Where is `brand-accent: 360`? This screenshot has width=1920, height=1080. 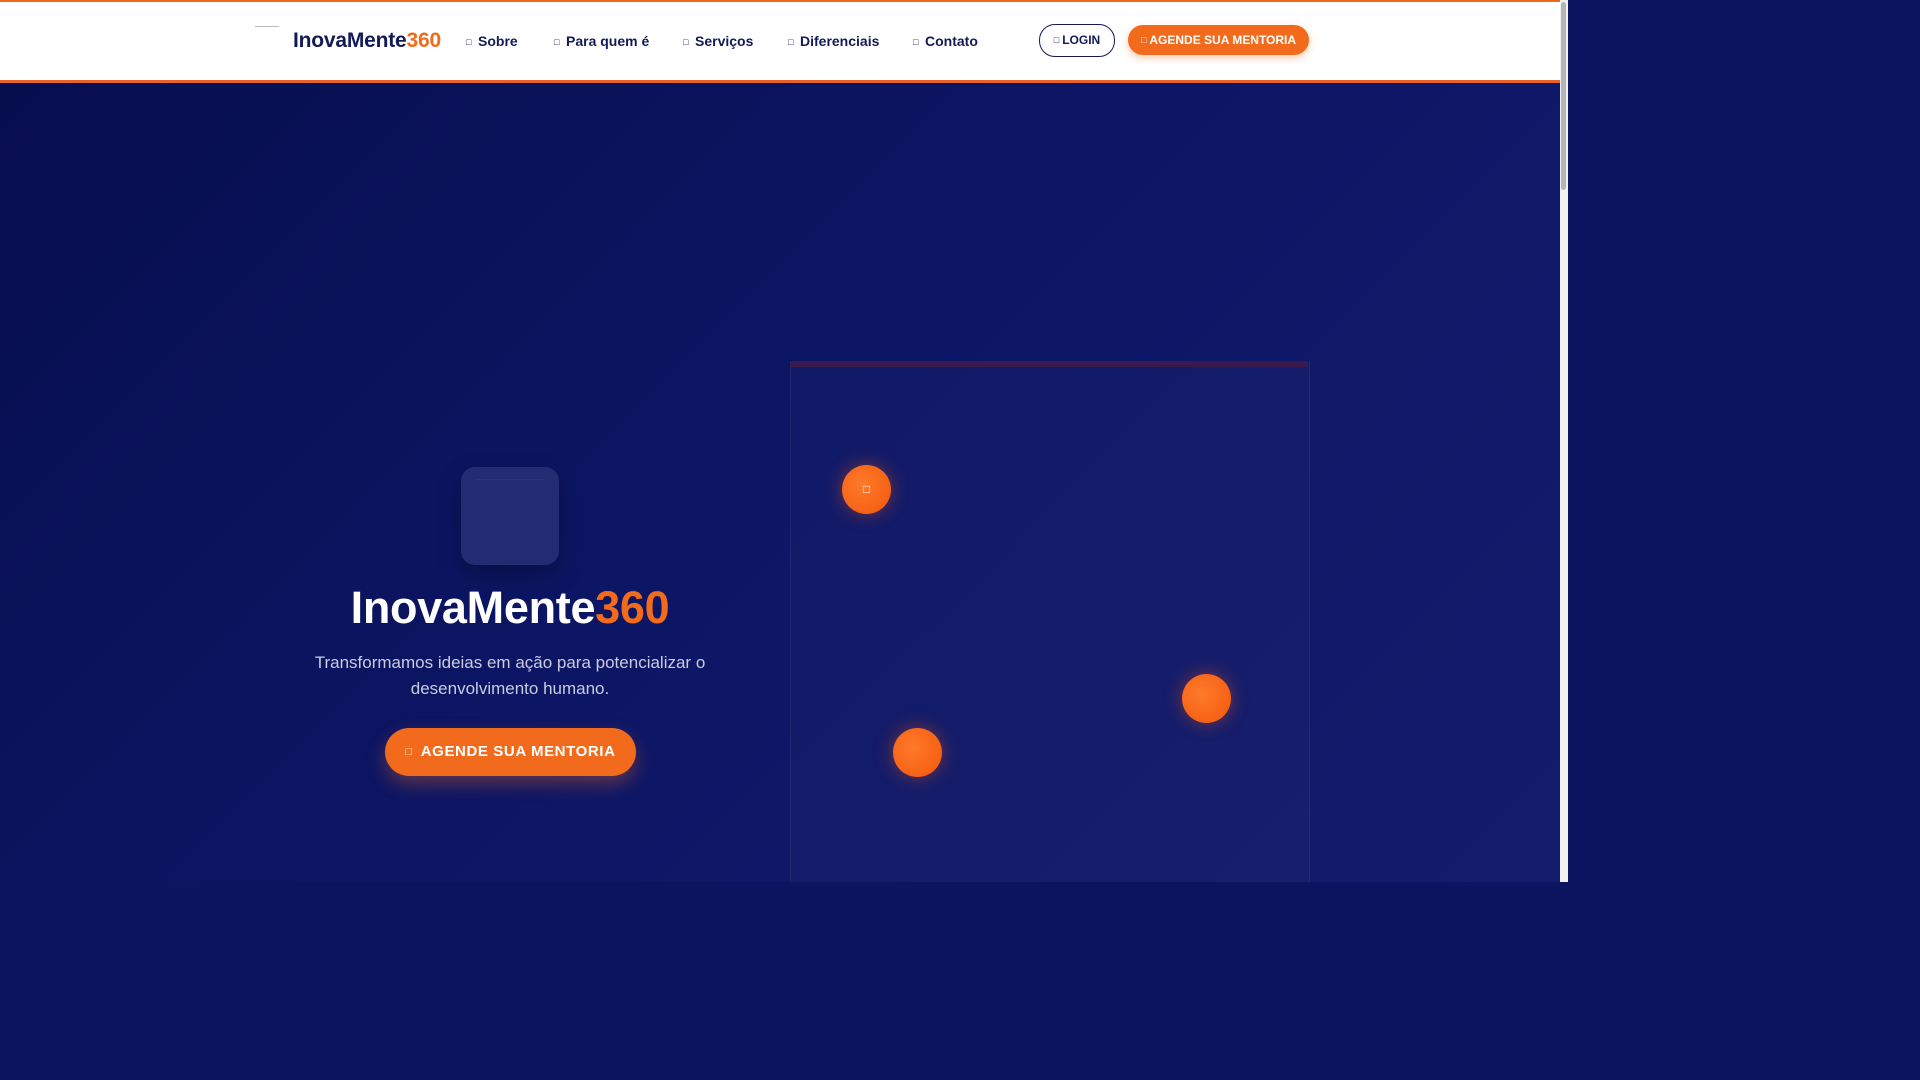 brand-accent: 360 is located at coordinates (424, 40).